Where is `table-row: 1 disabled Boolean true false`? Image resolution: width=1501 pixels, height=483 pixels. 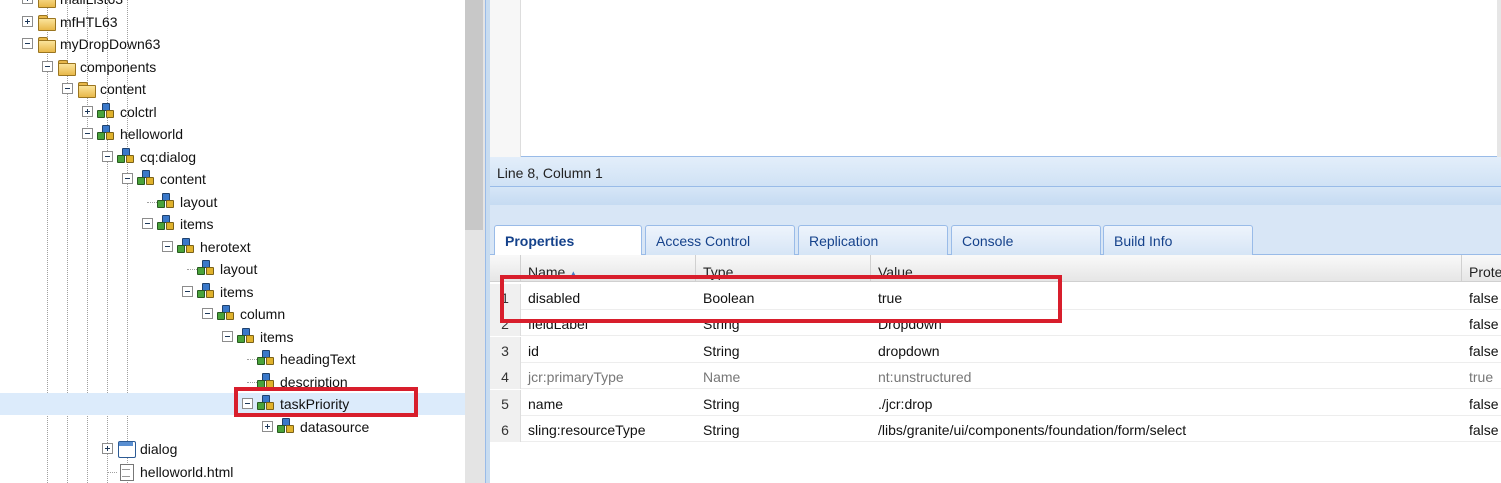 table-row: 1 disabled Boolean true false is located at coordinates (995, 297).